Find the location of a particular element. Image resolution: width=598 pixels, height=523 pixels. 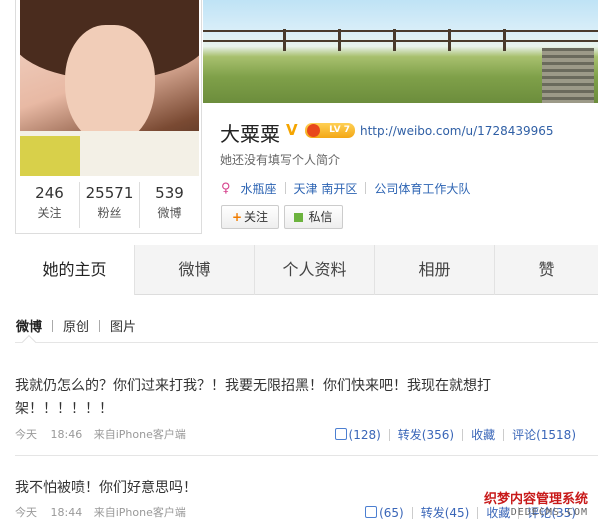

profile-tags: ♀ 水瓶座 天津 南开区 公司体育工作大队 is located at coordinates (345, 188).